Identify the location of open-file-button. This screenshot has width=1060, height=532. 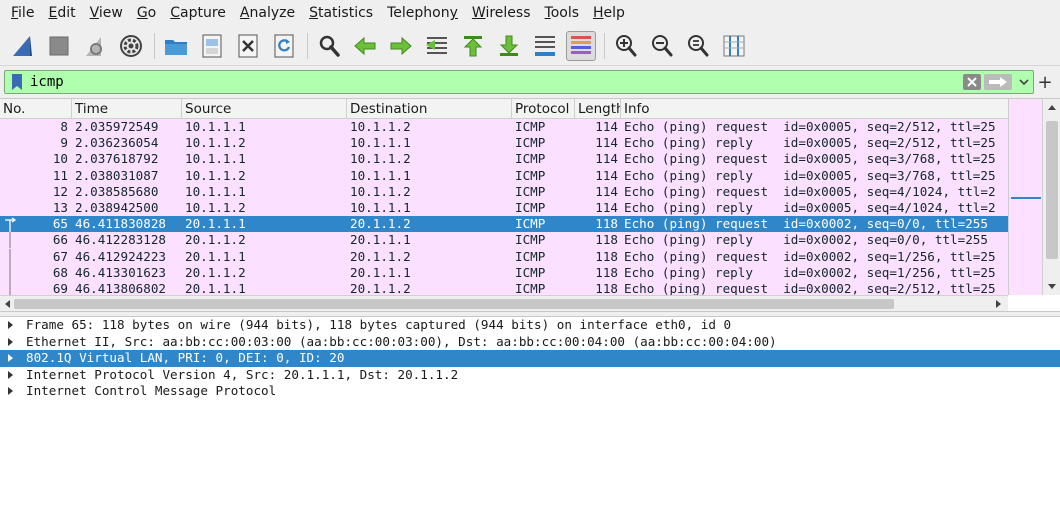
(176, 46).